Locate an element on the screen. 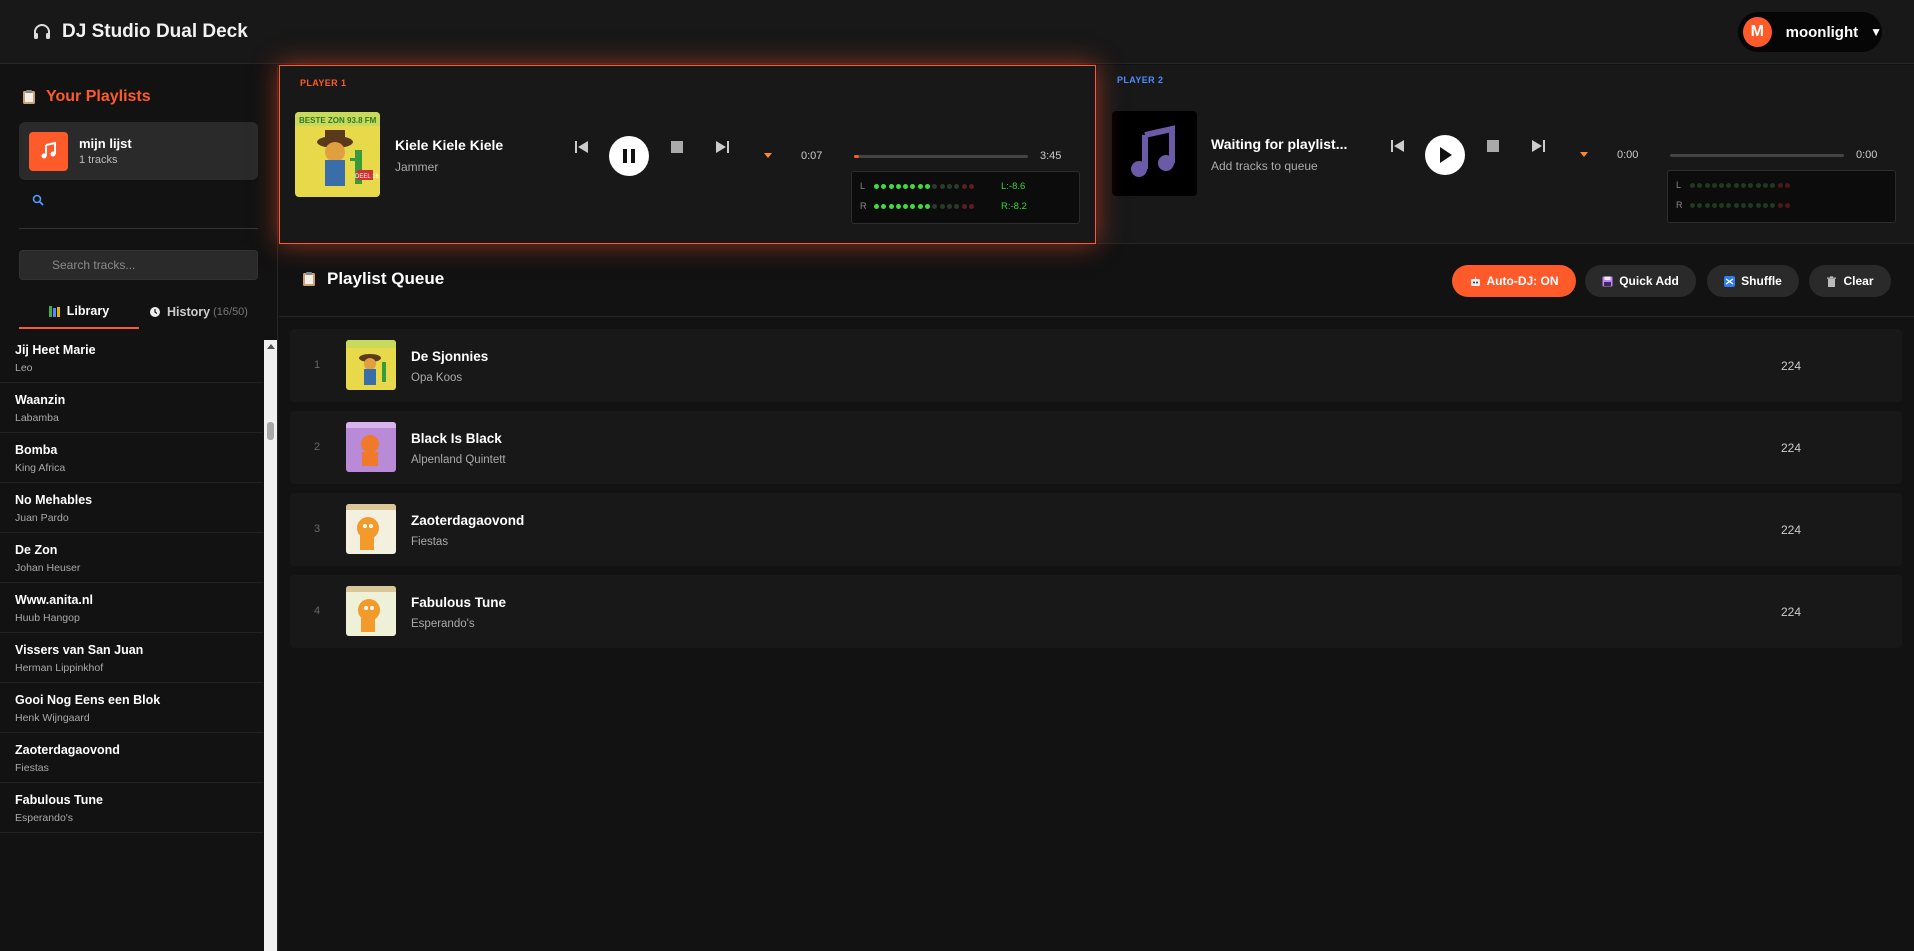 The image size is (1914, 951). playlist-item: mijn lijst 1 tracks is located at coordinates (138, 151).